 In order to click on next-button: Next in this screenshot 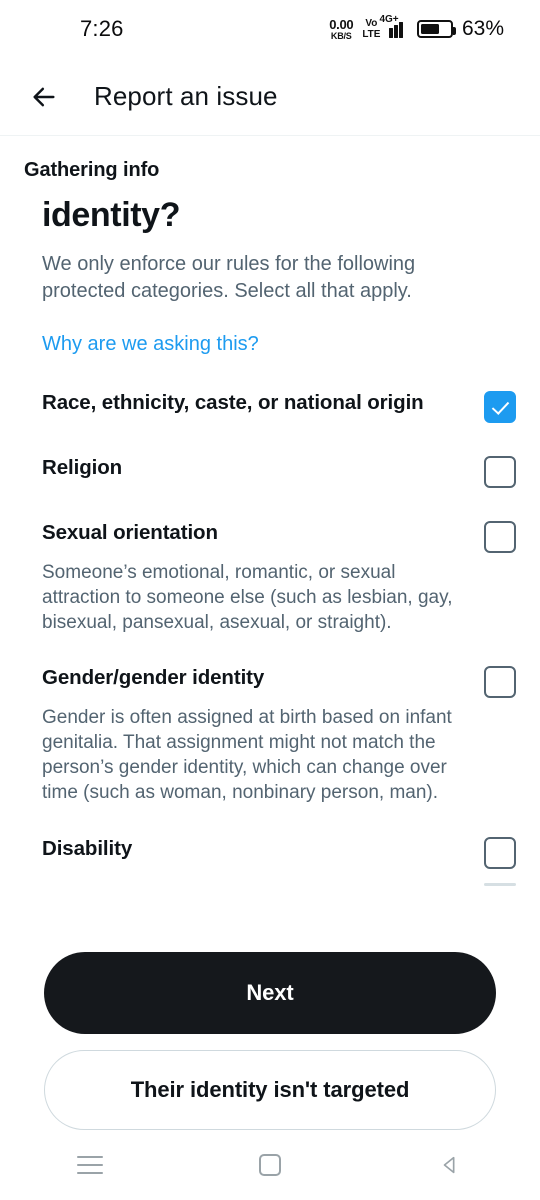, I will do `click(270, 993)`.